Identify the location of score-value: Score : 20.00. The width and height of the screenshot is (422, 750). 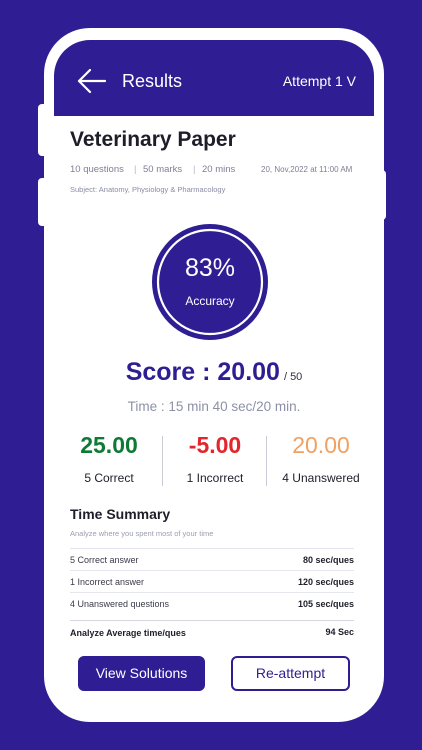
(202, 372).